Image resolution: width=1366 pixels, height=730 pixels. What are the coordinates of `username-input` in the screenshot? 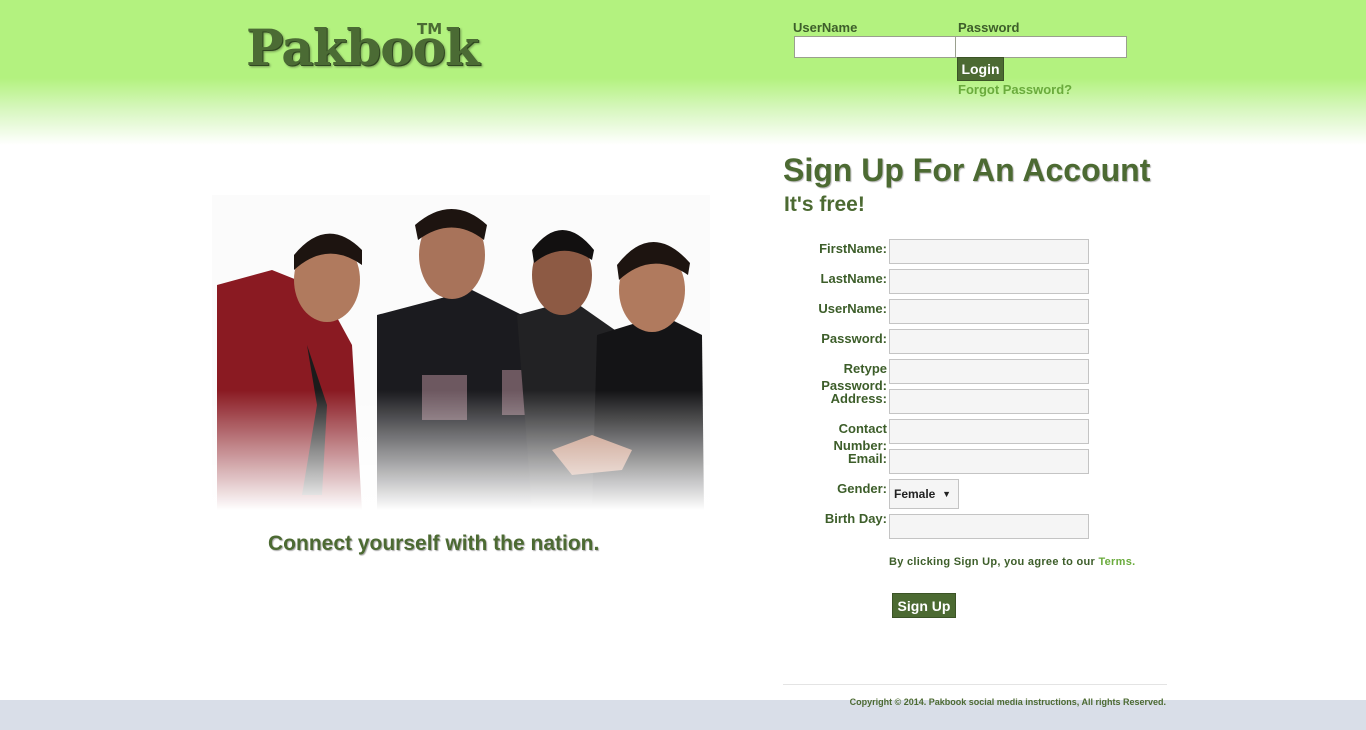 It's located at (989, 311).